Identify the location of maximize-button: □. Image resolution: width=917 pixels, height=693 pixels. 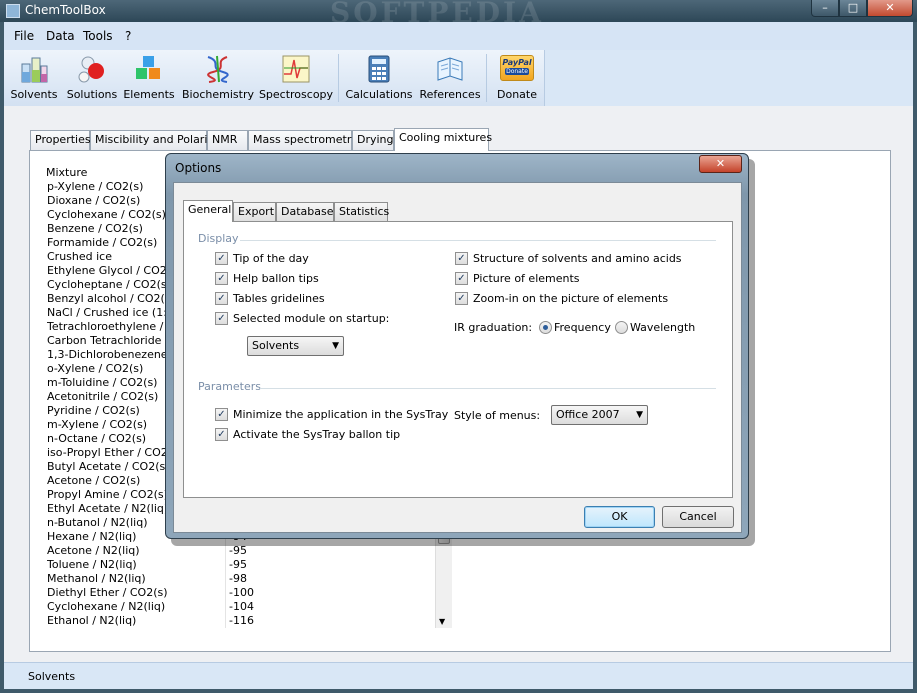
(853, 8).